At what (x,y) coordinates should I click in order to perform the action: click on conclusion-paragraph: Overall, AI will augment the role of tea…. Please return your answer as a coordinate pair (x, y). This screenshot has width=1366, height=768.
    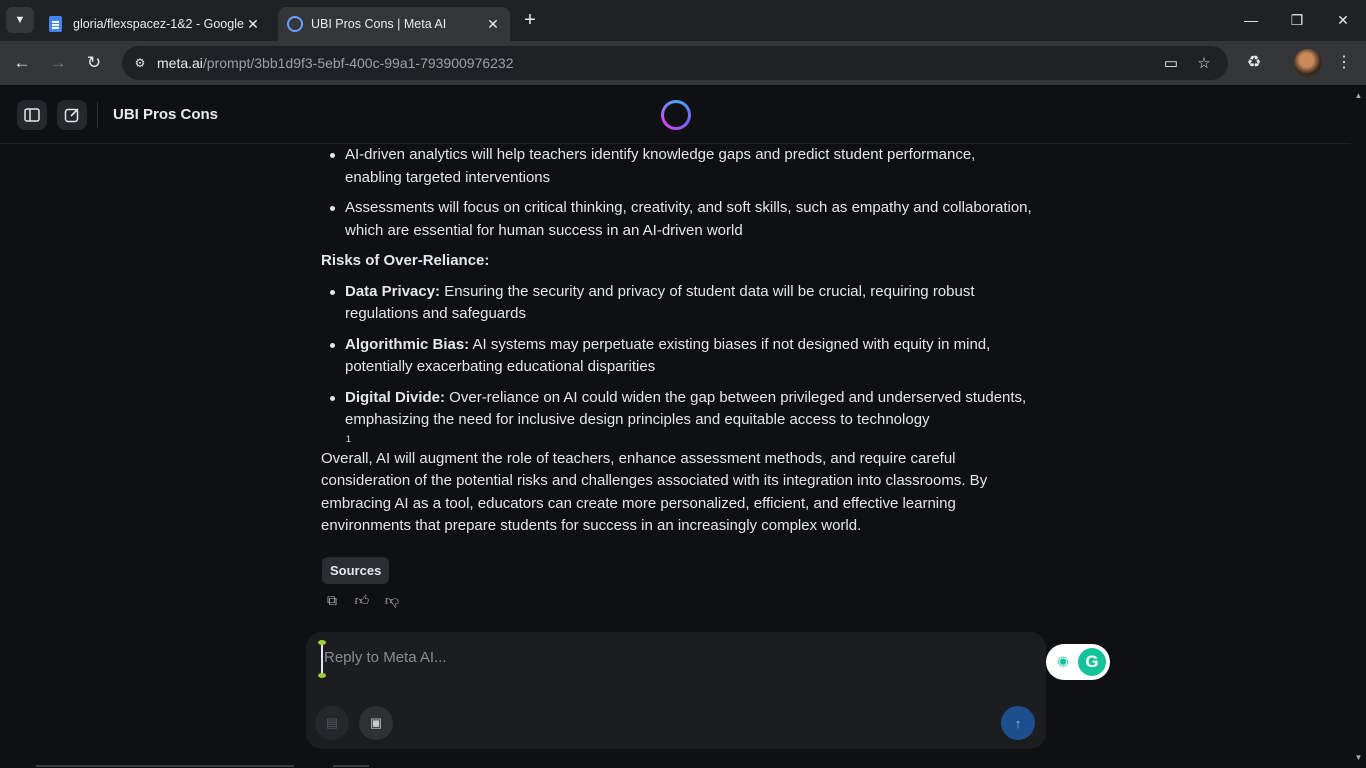
    Looking at the image, I should click on (654, 492).